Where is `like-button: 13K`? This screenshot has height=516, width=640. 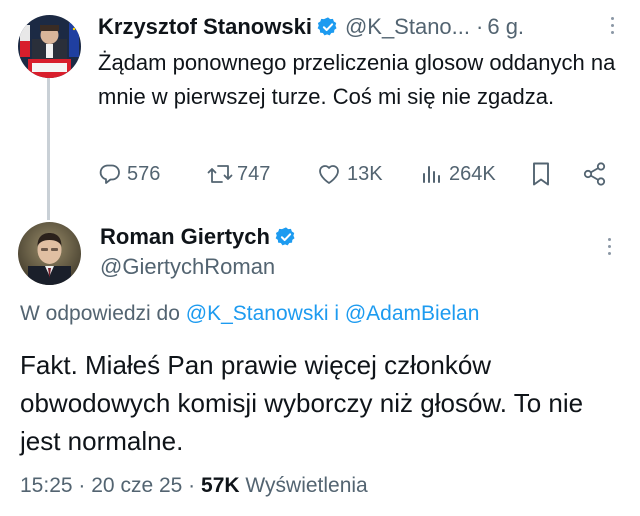
like-button: 13K is located at coordinates (349, 174).